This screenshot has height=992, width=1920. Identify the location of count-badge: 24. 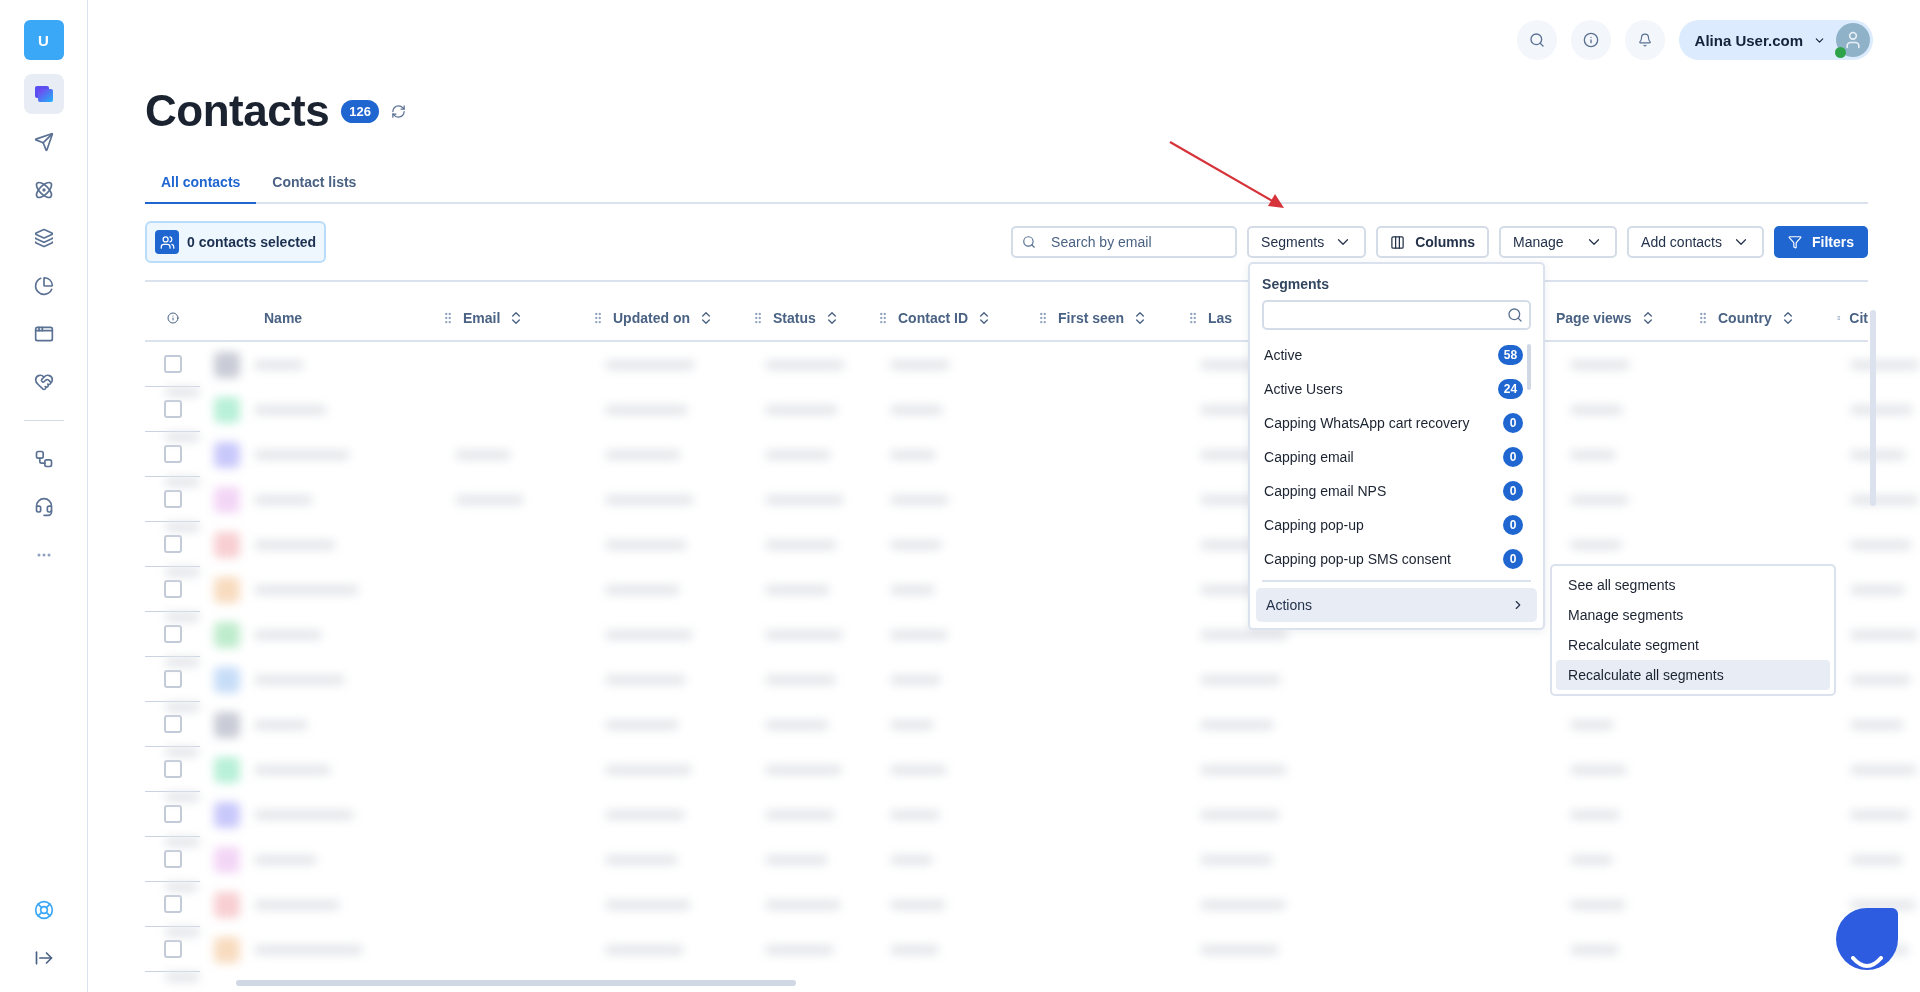
(1510, 389).